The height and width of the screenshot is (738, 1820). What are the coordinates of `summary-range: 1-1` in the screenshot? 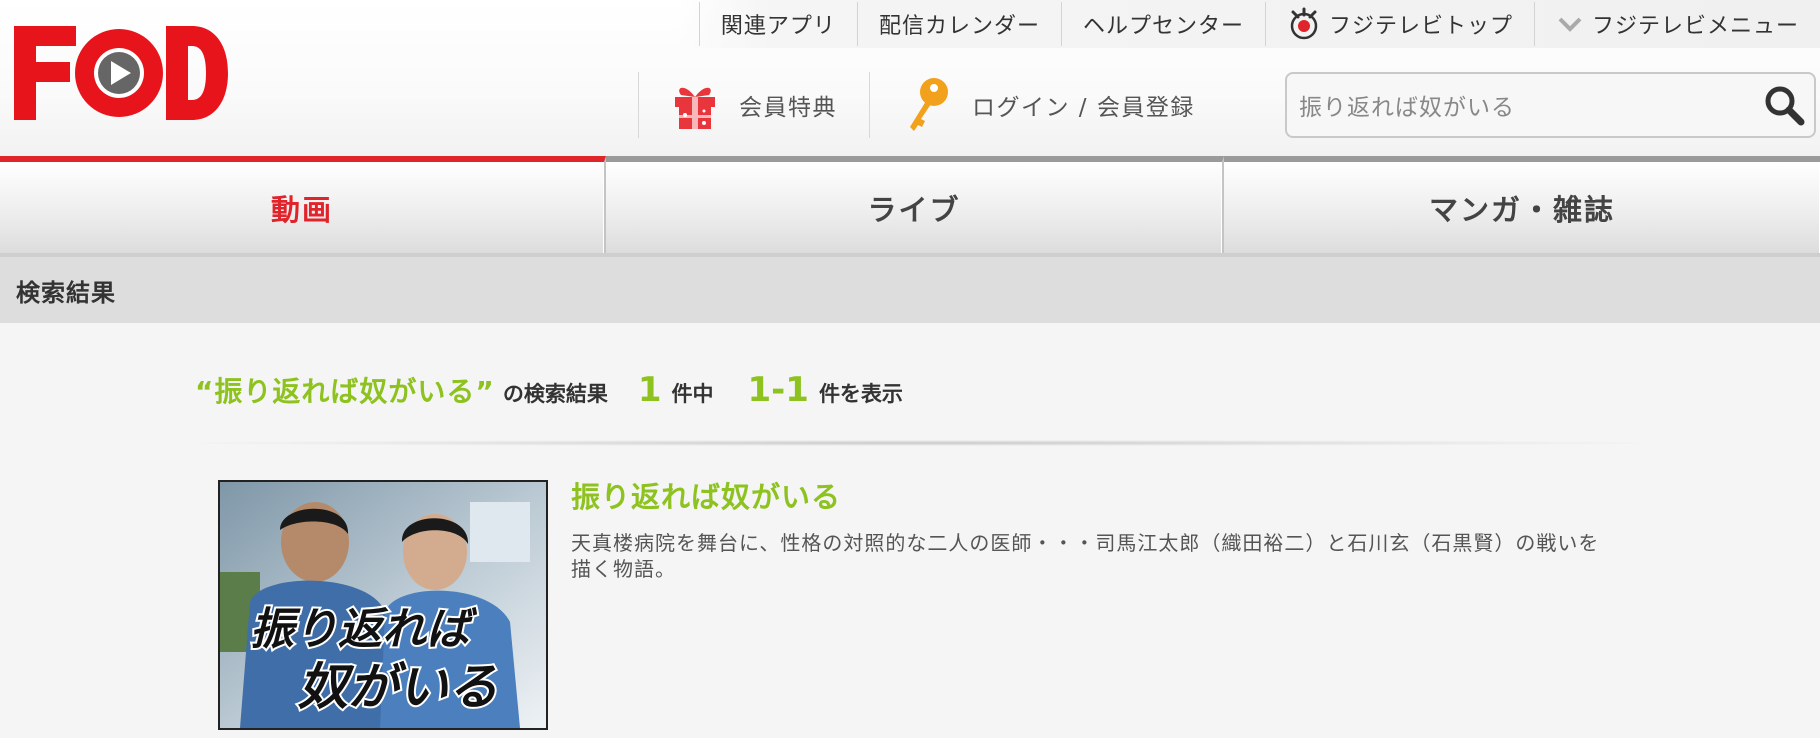 It's located at (778, 390).